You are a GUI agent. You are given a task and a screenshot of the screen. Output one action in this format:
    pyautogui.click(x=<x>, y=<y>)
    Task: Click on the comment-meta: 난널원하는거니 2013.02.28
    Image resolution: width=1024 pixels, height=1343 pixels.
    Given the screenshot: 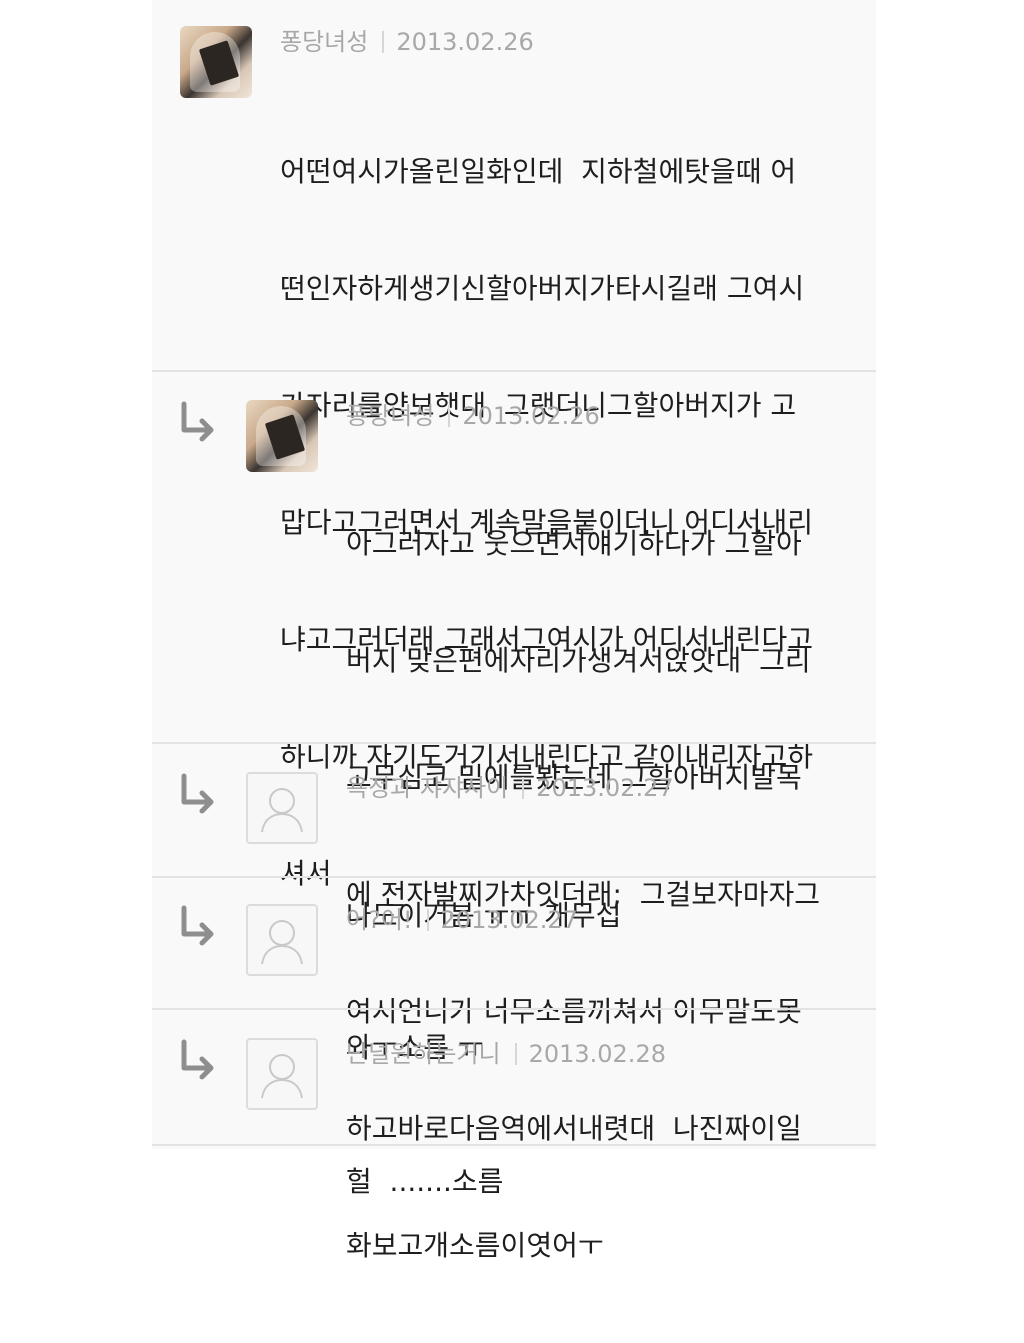 What is the action you would take?
    pyautogui.click(x=506, y=1054)
    